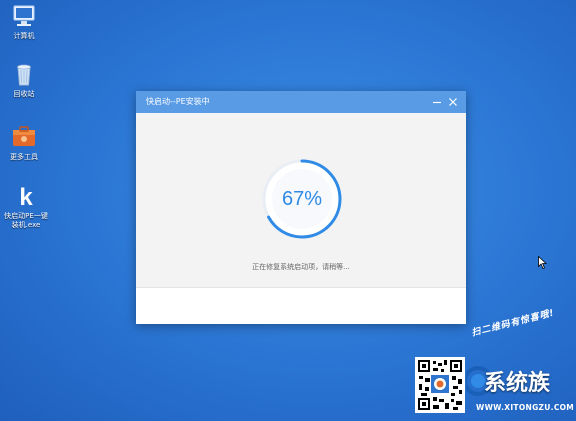 The height and width of the screenshot is (421, 576). I want to click on svg-text: k, so click(26, 196).